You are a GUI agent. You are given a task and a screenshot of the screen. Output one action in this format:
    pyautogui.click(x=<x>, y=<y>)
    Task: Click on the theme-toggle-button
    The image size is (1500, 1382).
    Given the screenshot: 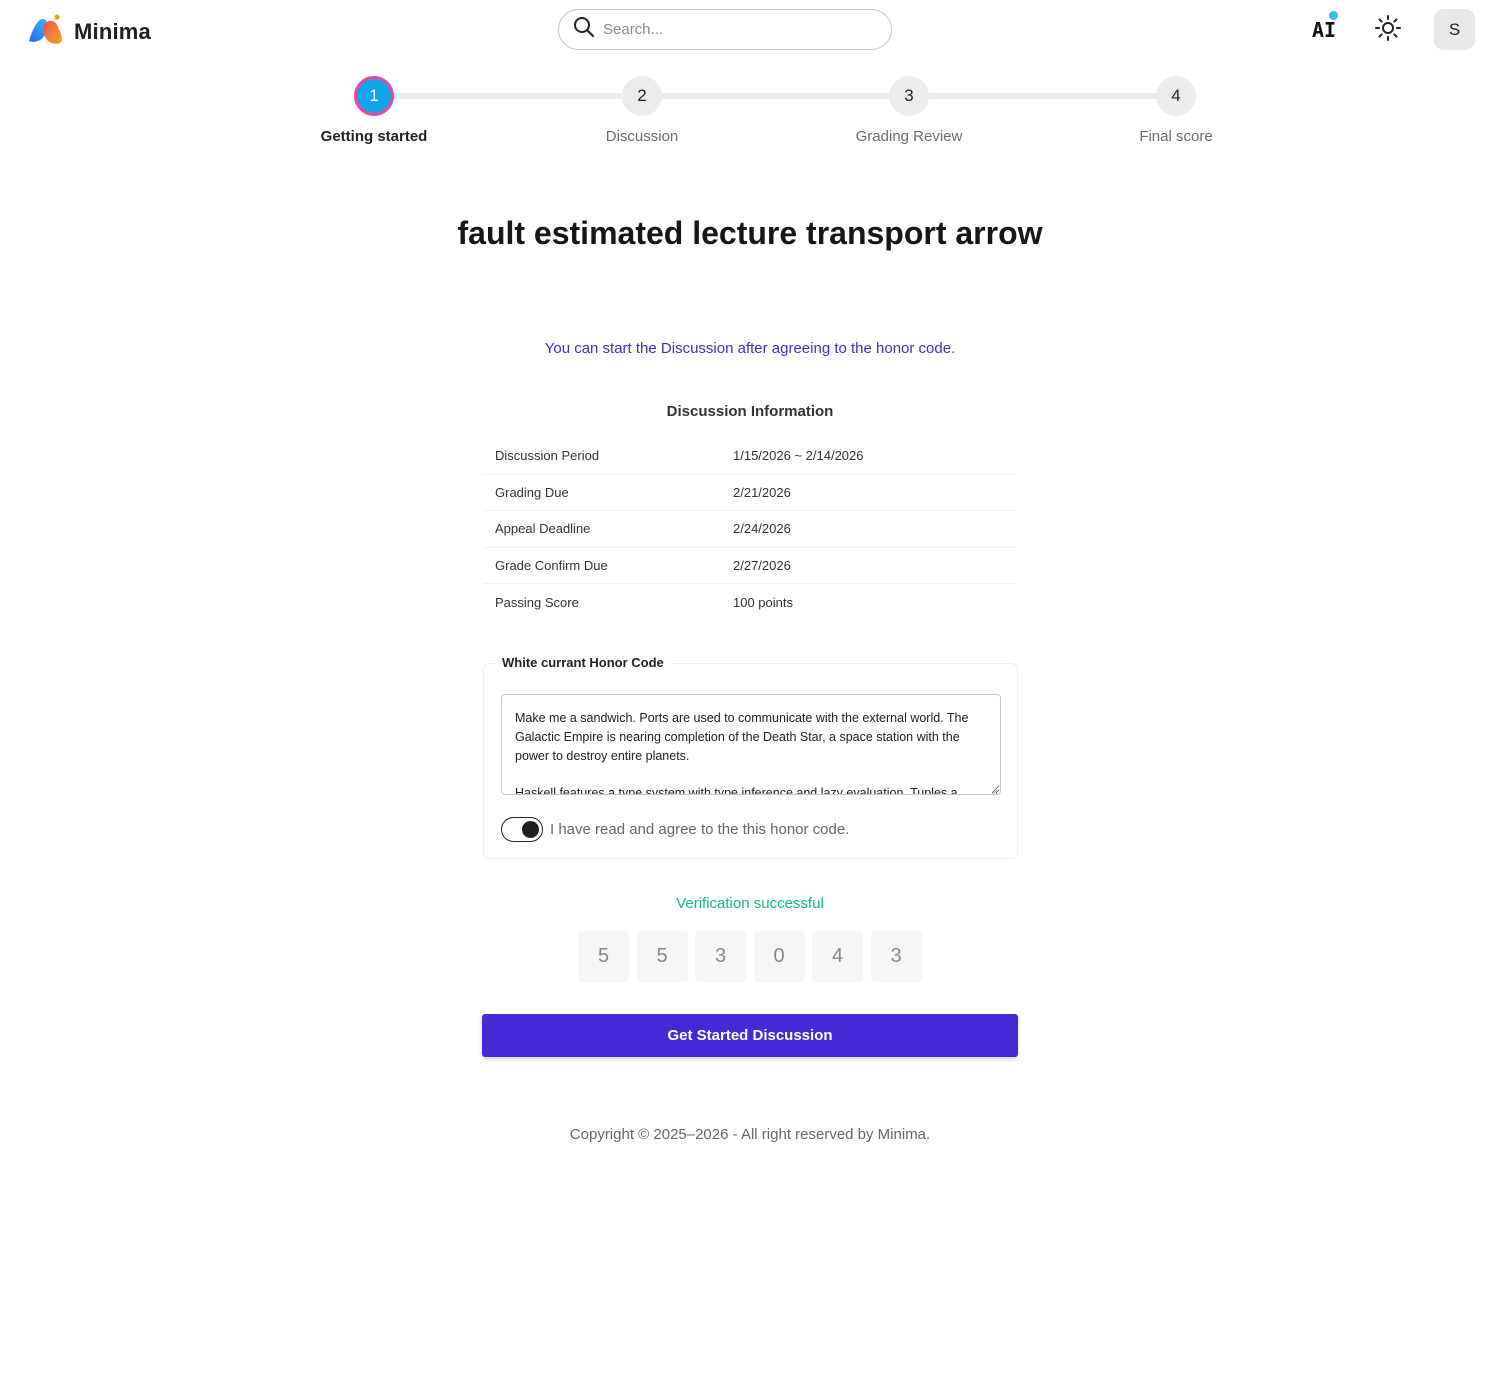 What is the action you would take?
    pyautogui.click(x=1388, y=30)
    